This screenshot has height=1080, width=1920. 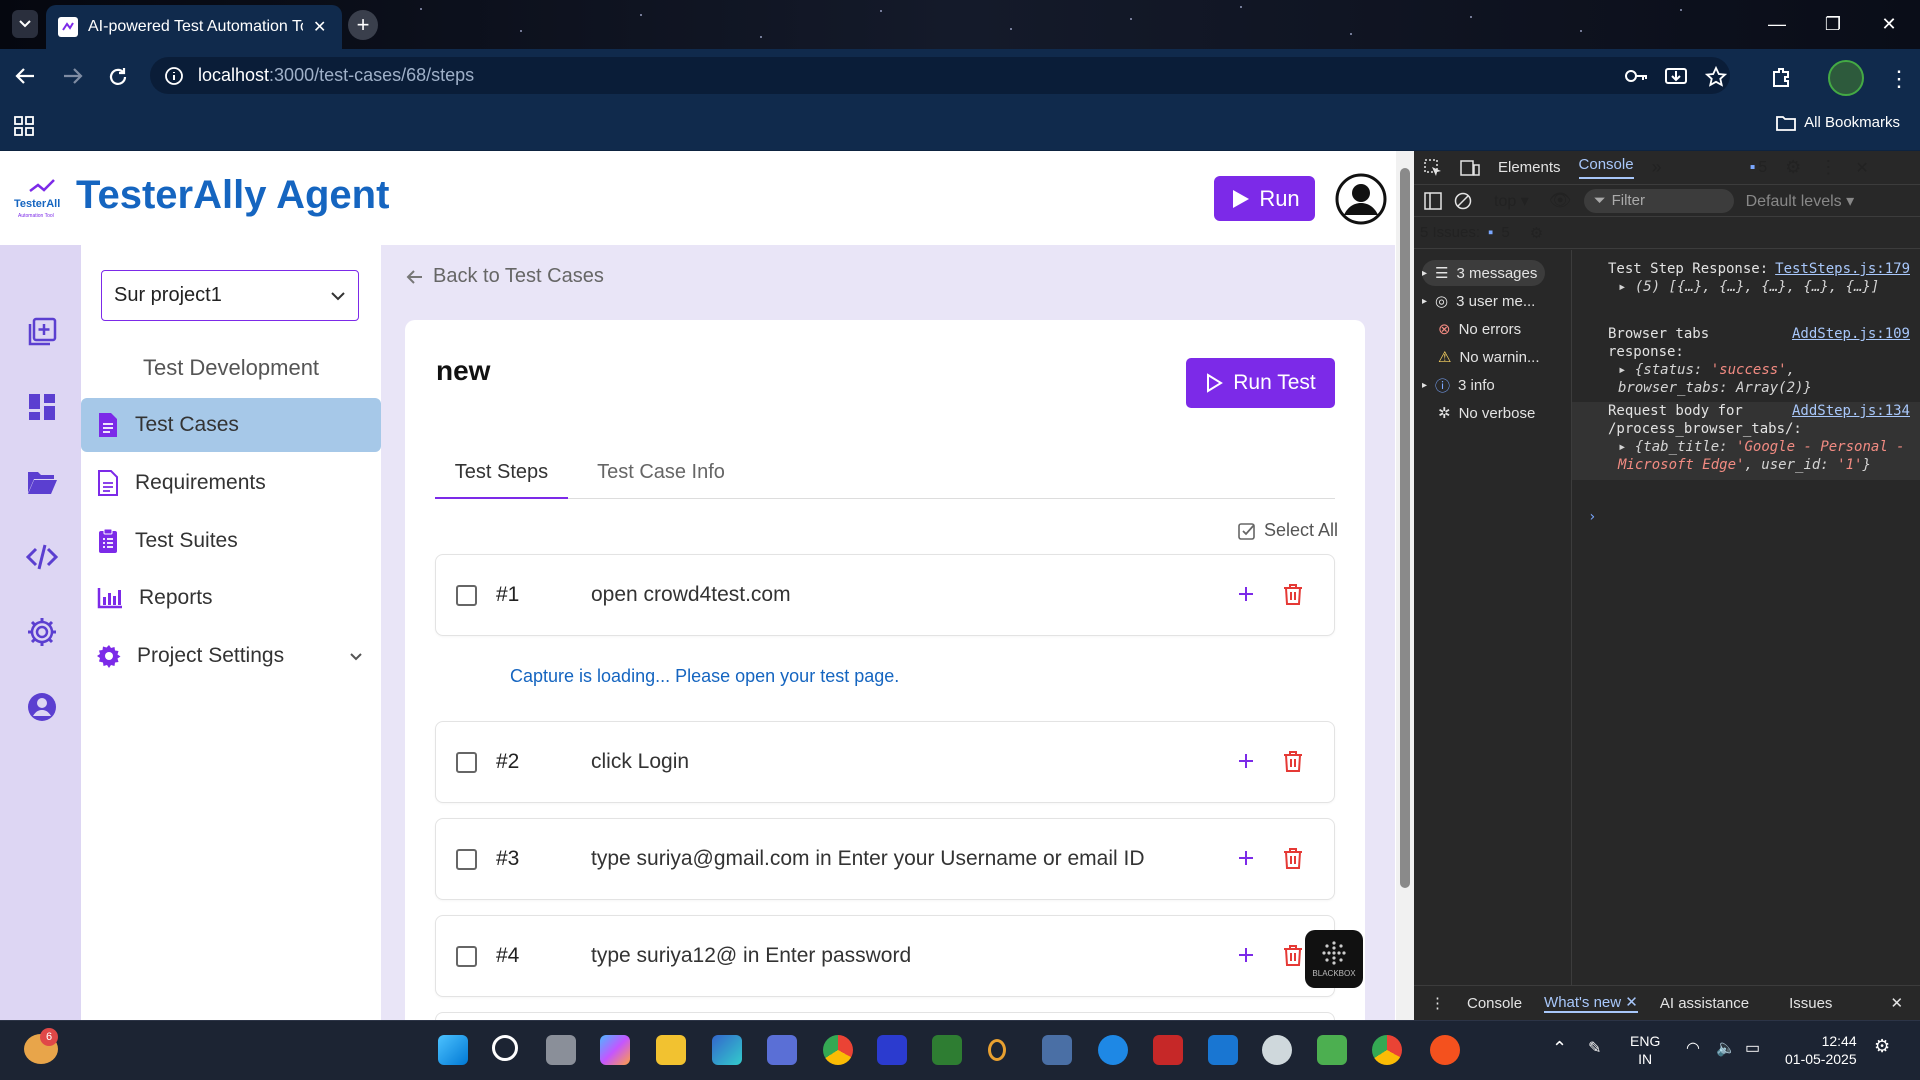 What do you see at coordinates (319, 27) in the screenshot?
I see `close-icon: ✕` at bounding box center [319, 27].